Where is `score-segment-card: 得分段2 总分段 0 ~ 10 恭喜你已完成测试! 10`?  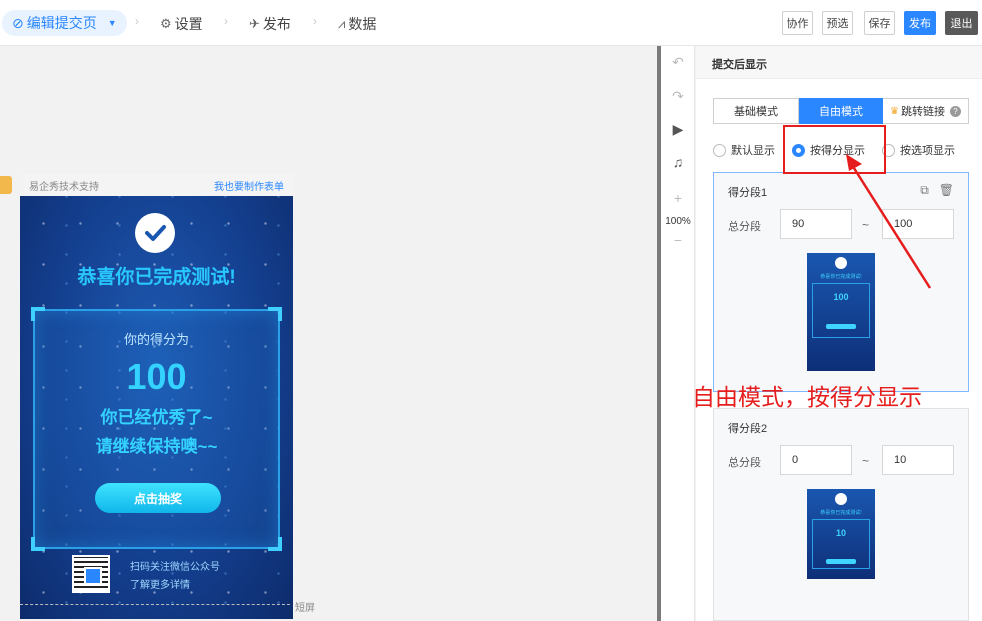
score-segment-card: 得分段2 总分段 0 ~ 10 恭喜你已完成测试! 10 is located at coordinates (841, 514).